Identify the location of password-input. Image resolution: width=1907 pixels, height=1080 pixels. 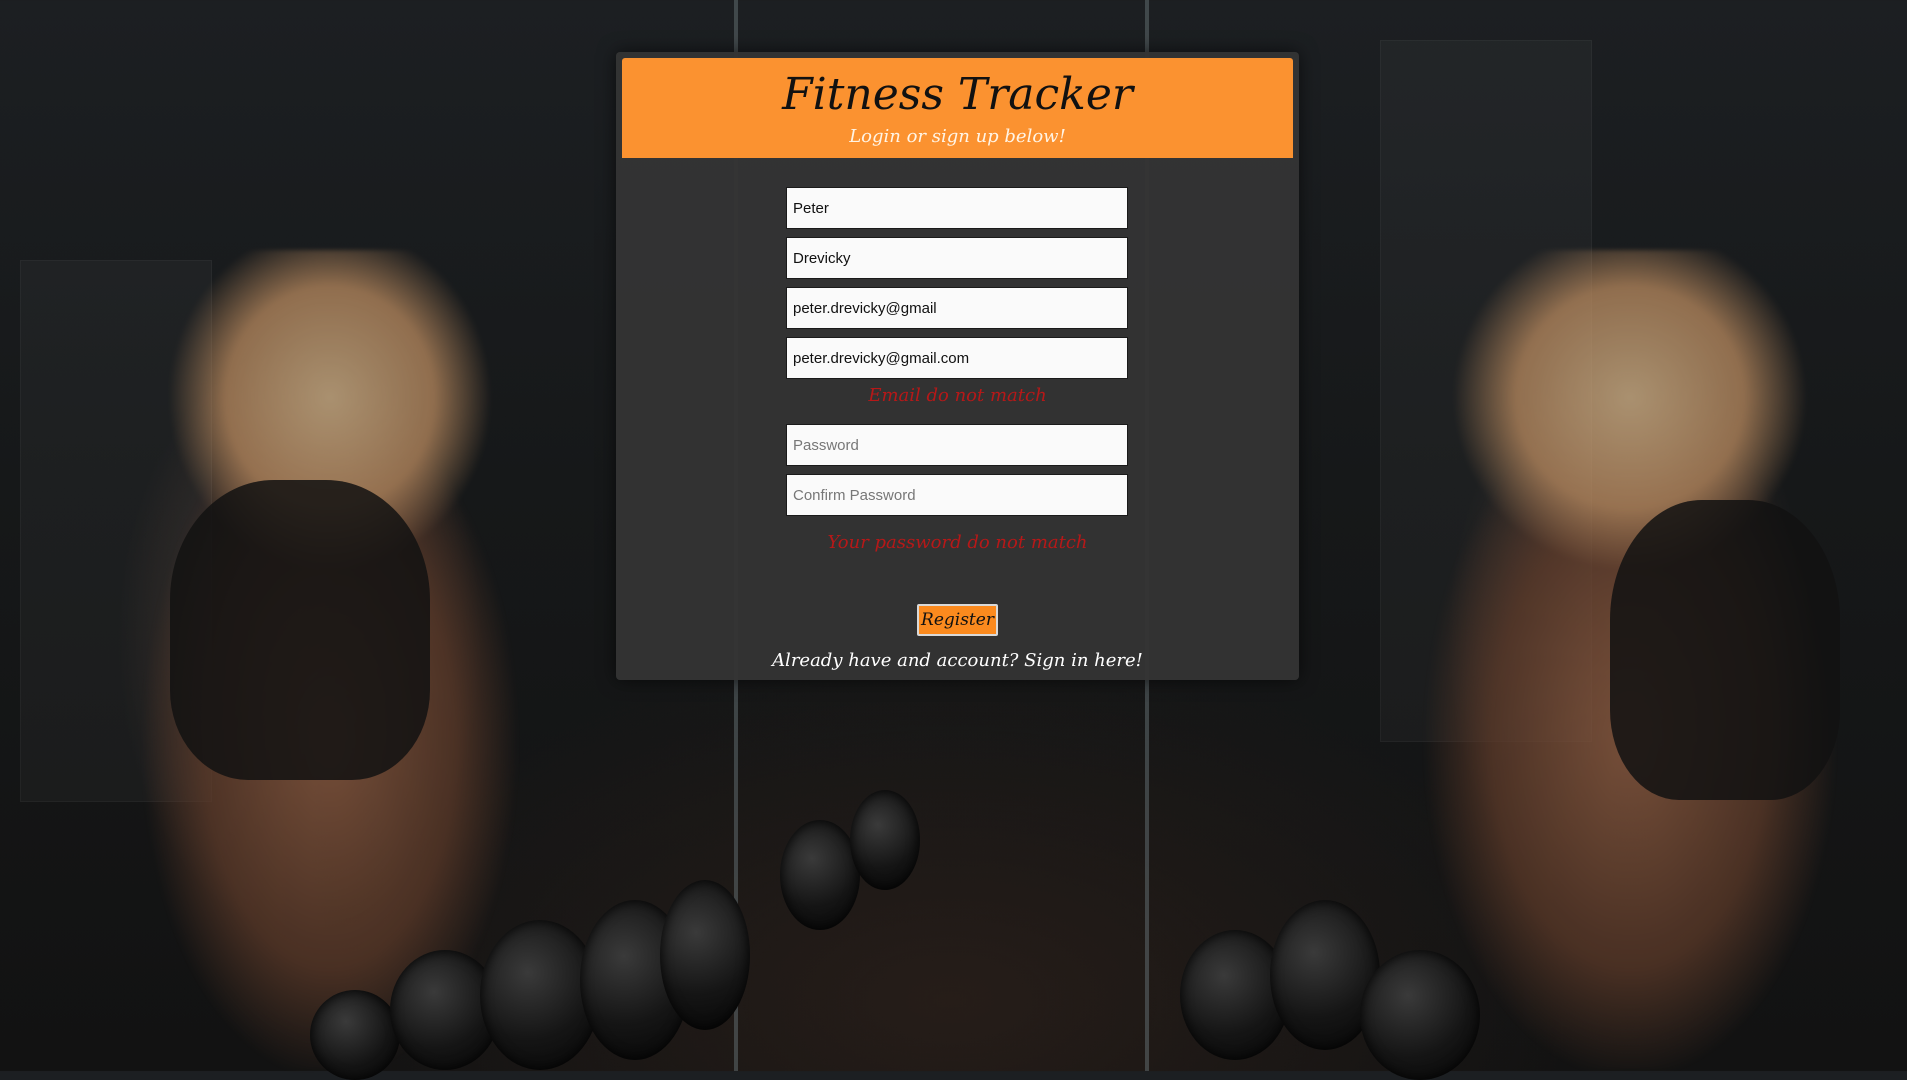
(957, 445).